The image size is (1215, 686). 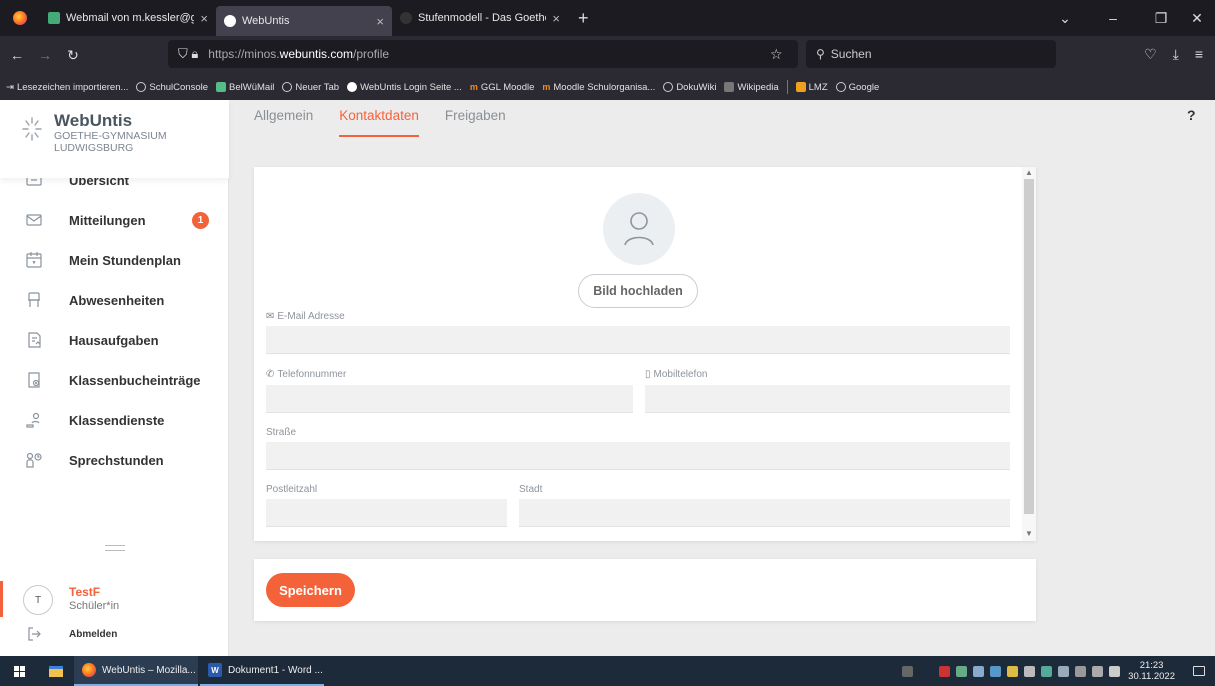 I want to click on system-tray: 21:23 30.11.2022, so click(x=1058, y=671).